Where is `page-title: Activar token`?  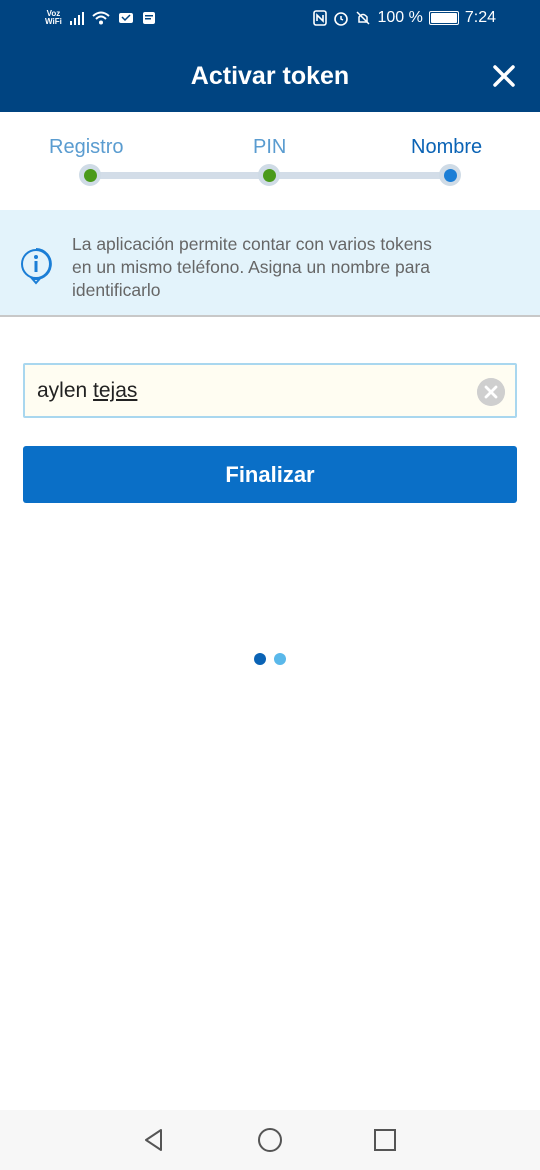
page-title: Activar token is located at coordinates (270, 76).